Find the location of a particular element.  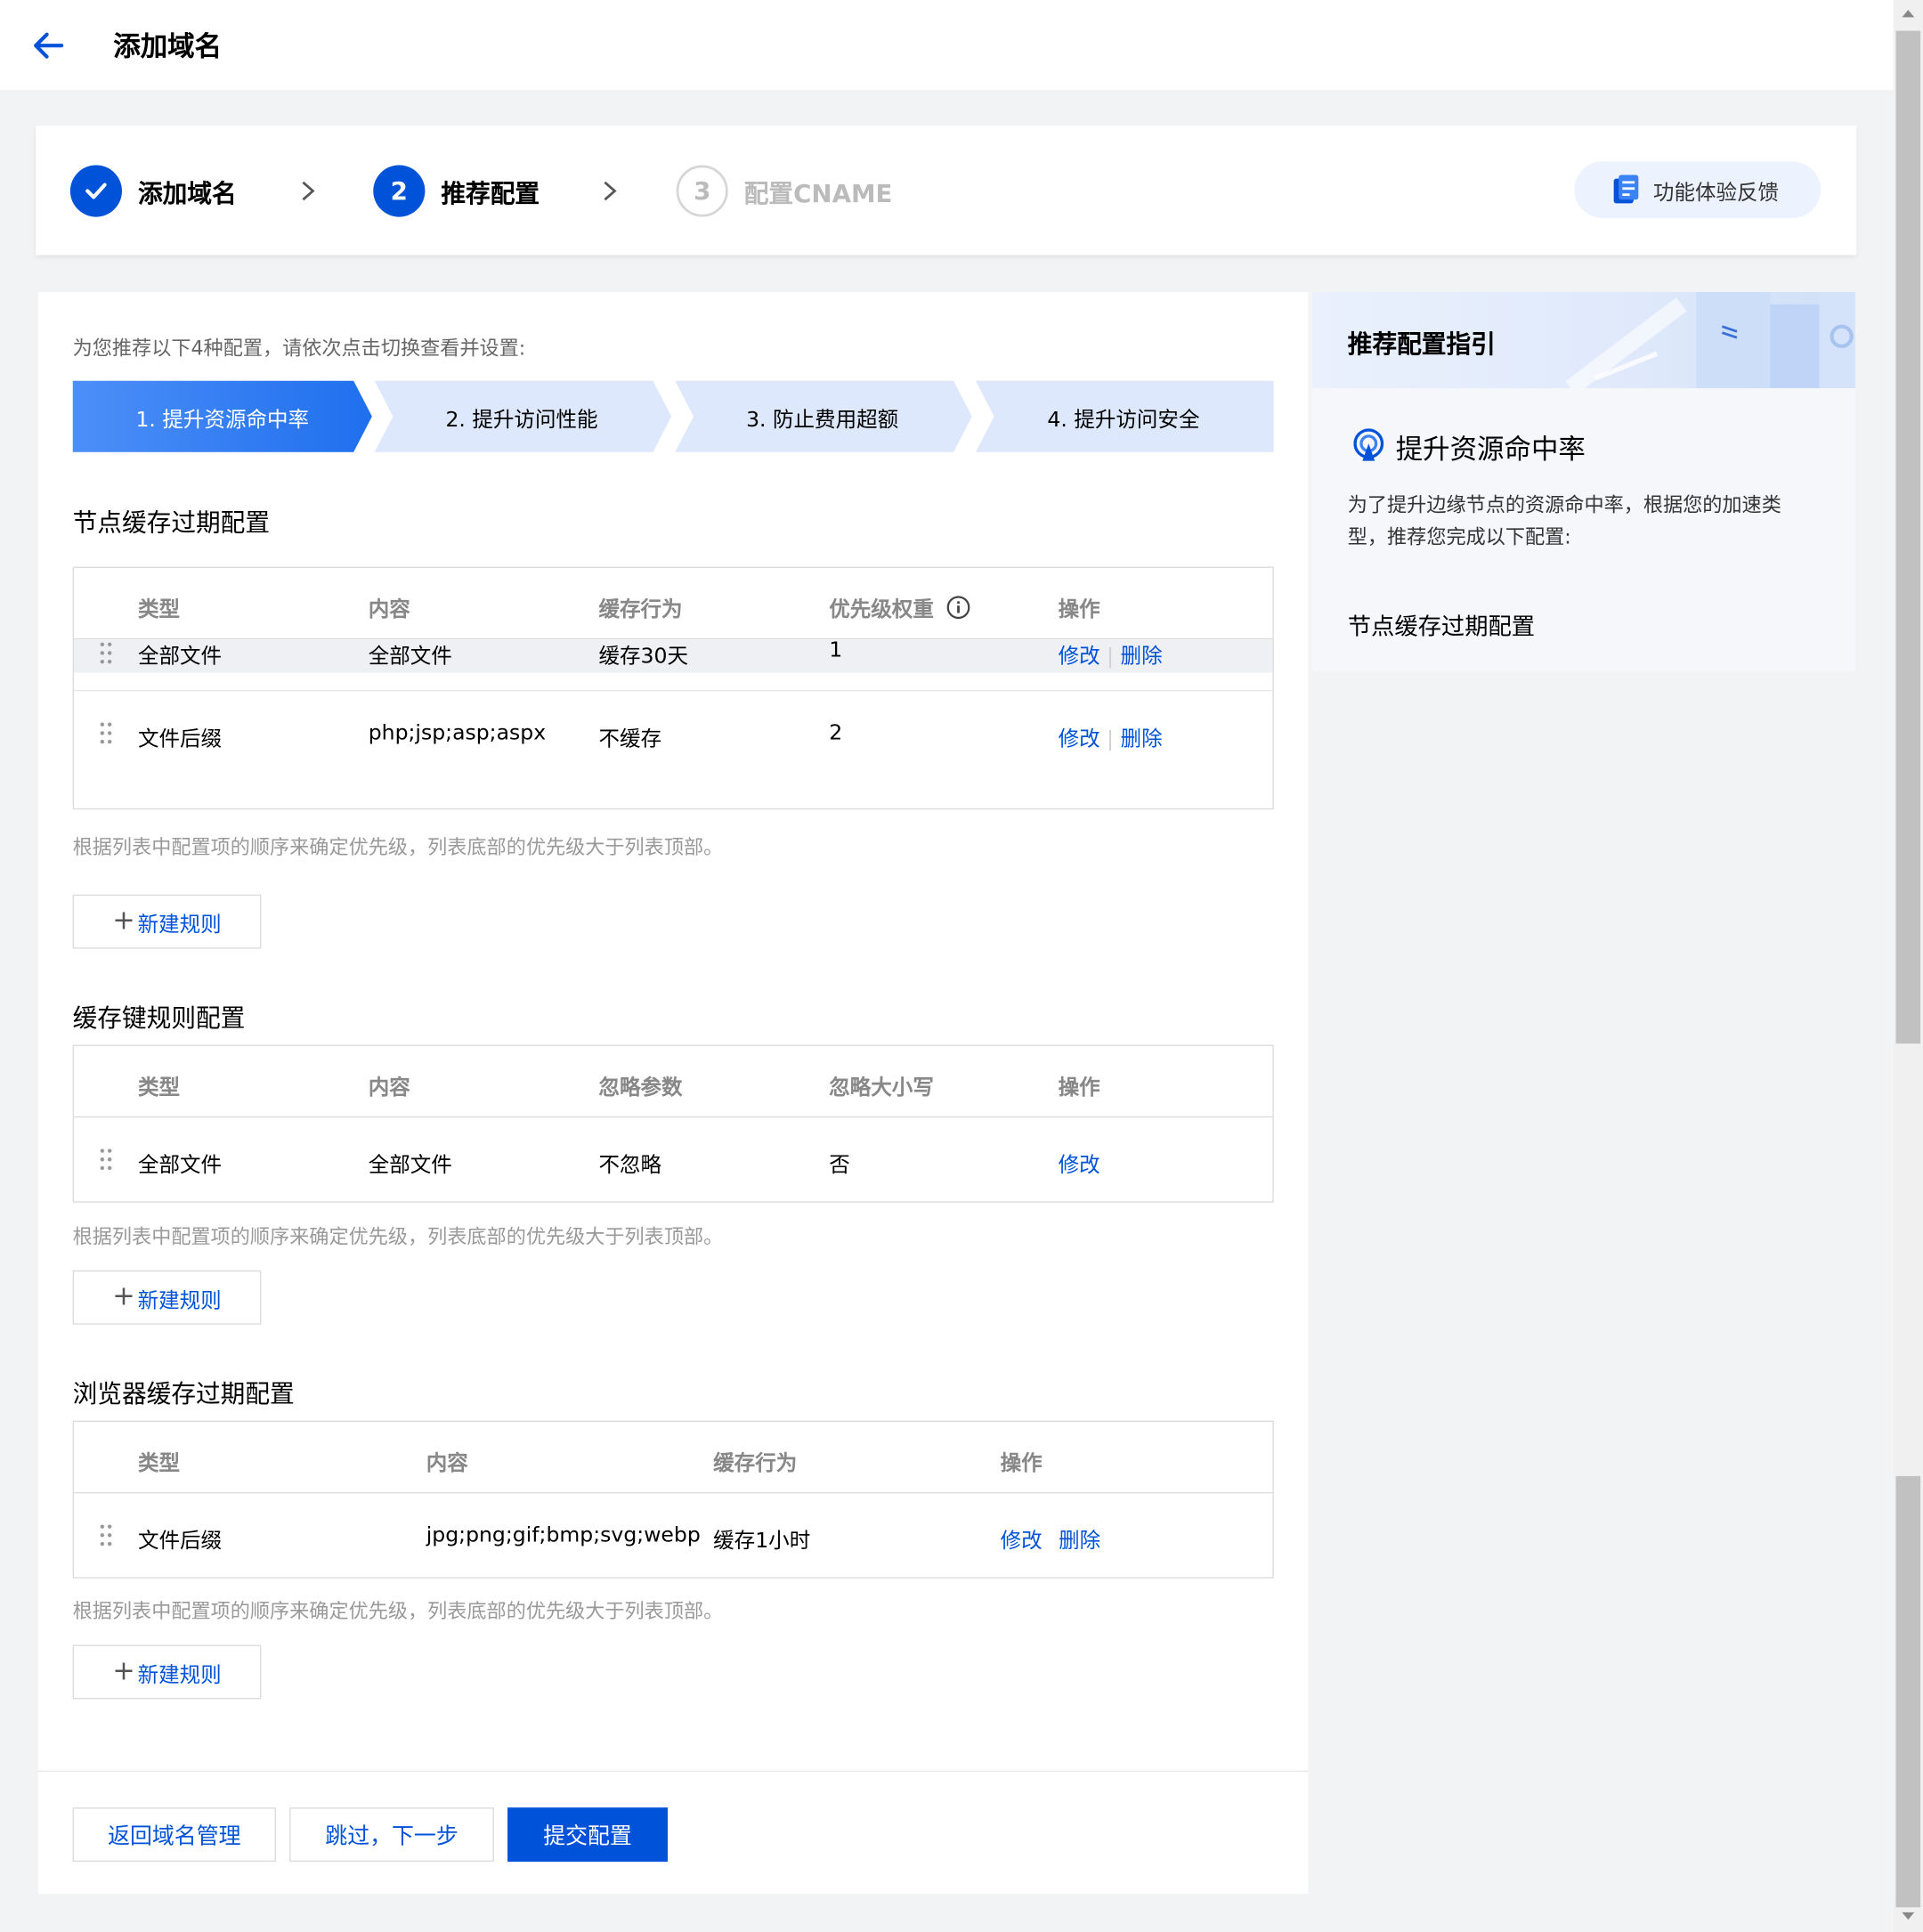

column-header: 优先级权重 is located at coordinates (899, 607).